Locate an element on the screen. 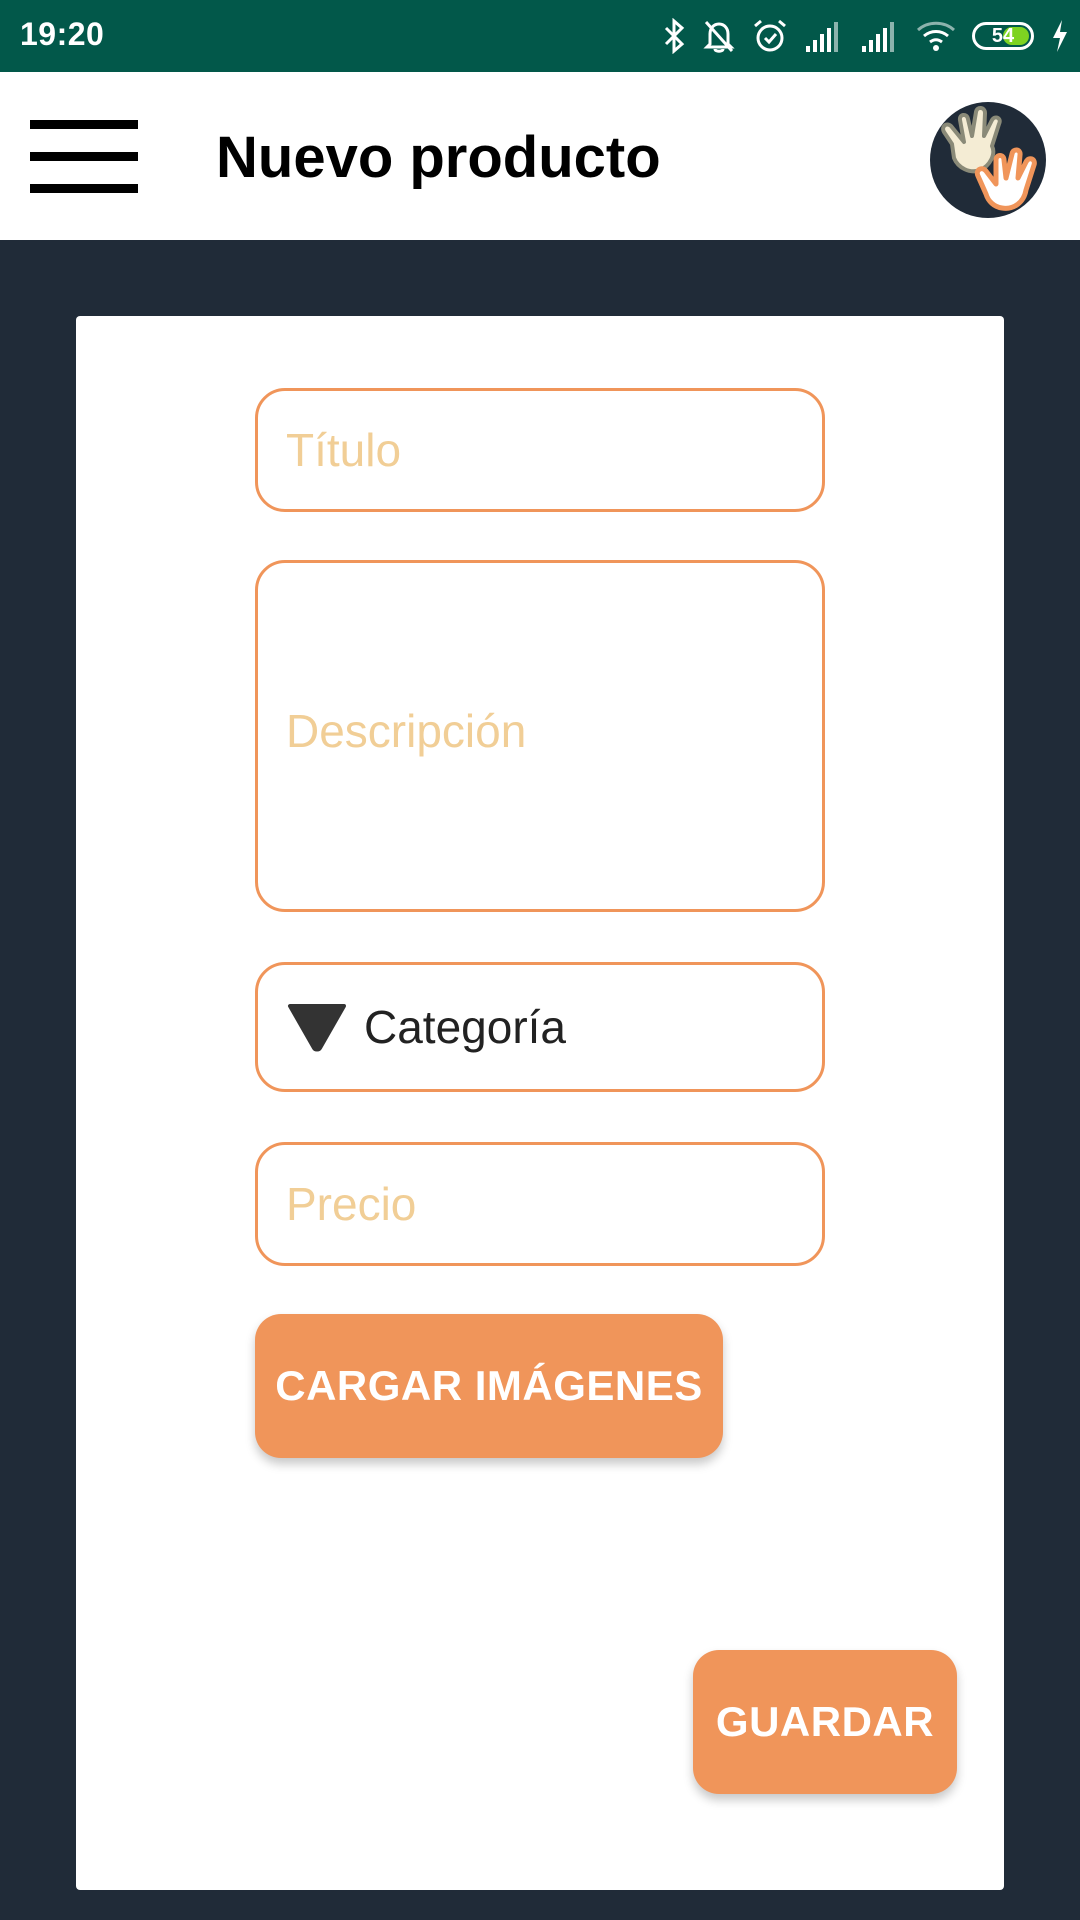  app-bar: Nuevo producto is located at coordinates (540, 156).